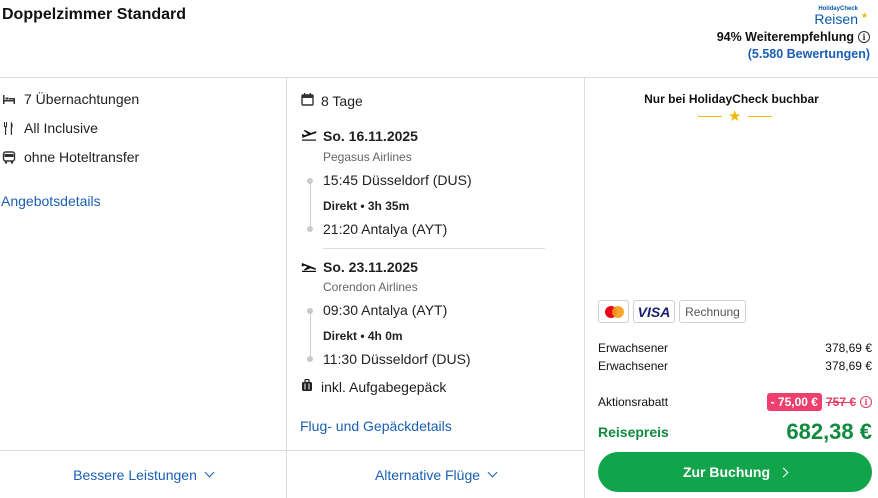 The image size is (878, 498). Describe the element at coordinates (367, 157) in the screenshot. I see `outbound-airline: Pegasus Airlines` at that location.